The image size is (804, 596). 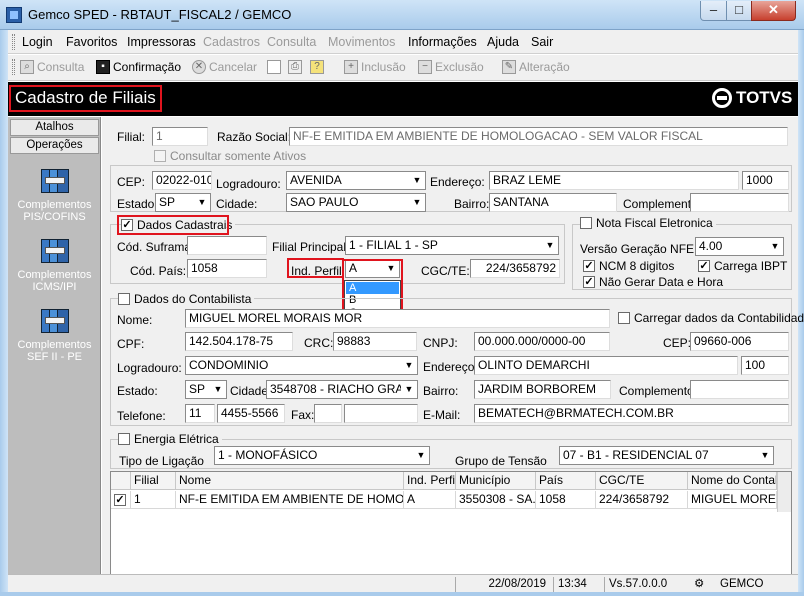 I want to click on menu-impressoras: Impressoras, so click(x=161, y=42).